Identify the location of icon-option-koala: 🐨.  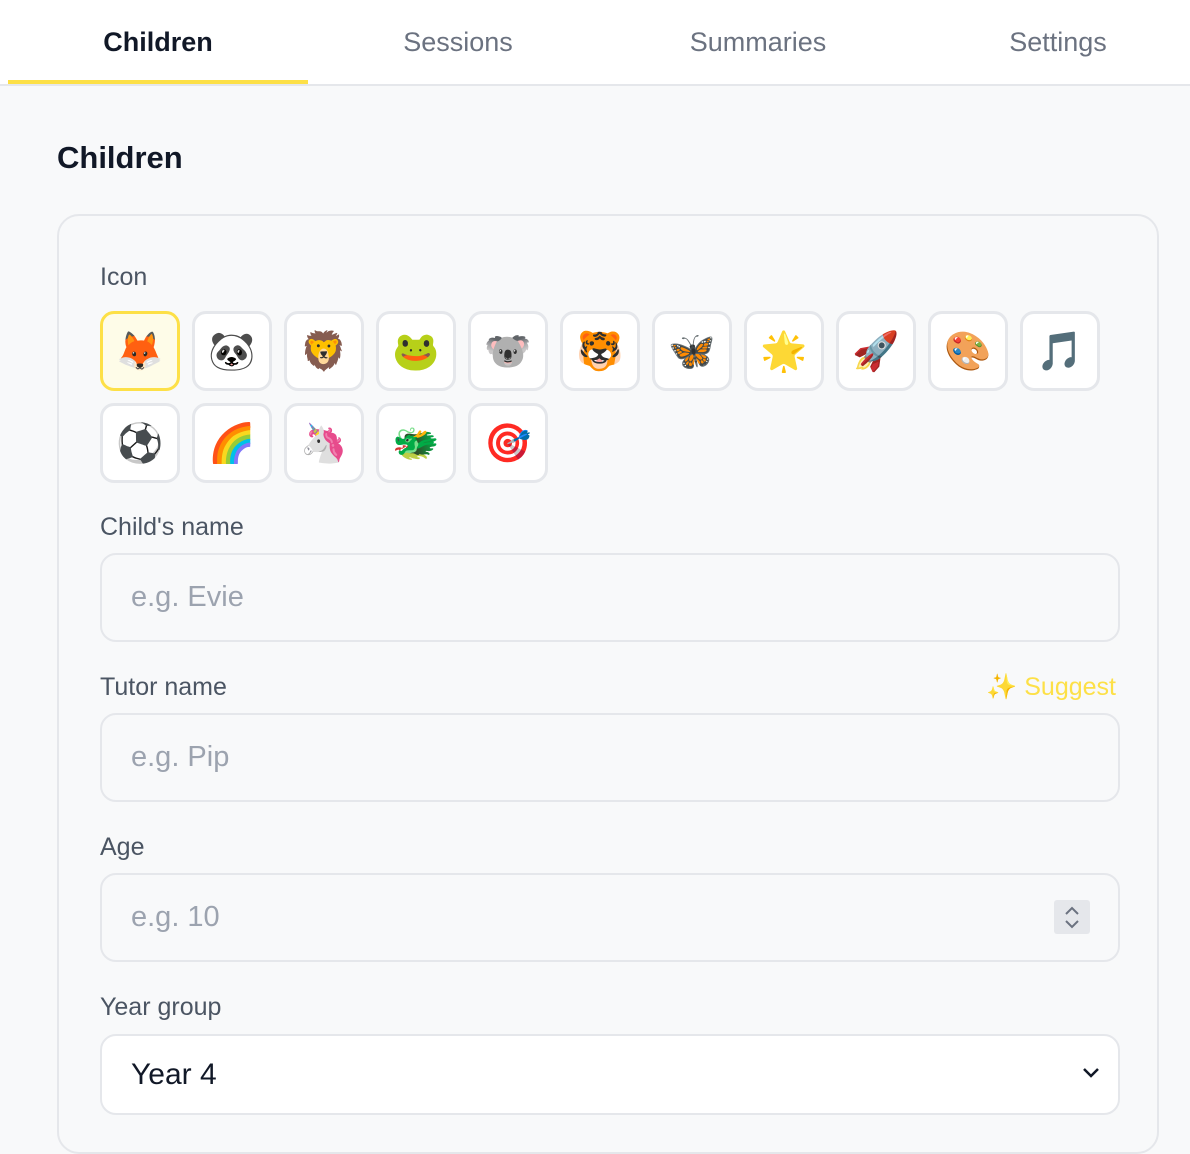
(508, 351).